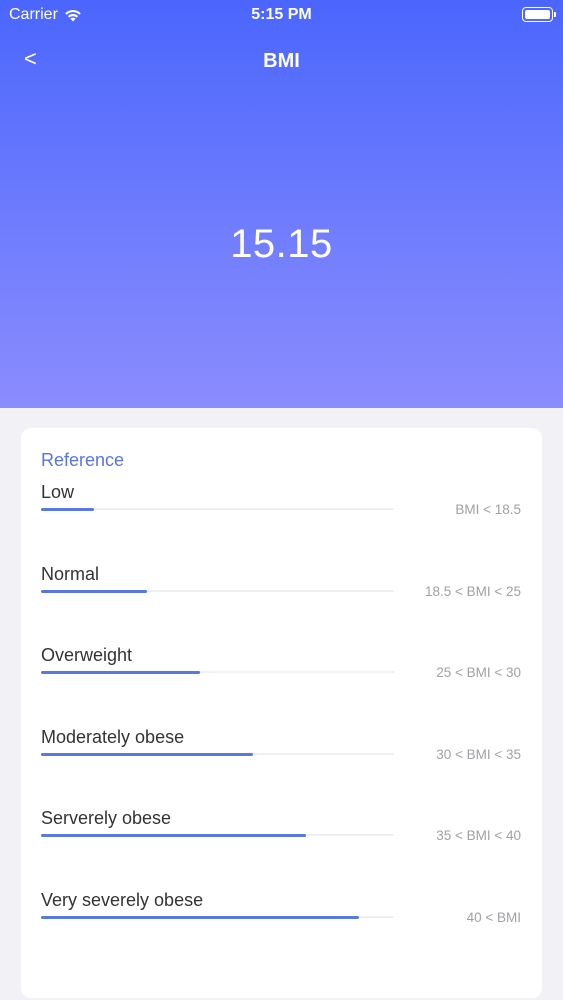  I want to click on reference-range: 30 < BMI < 35, so click(478, 754).